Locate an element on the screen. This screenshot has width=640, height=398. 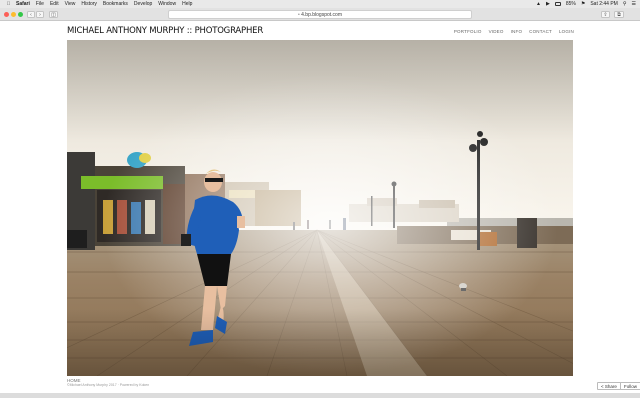
tabs-icon: ⧉ is located at coordinates (619, 14).